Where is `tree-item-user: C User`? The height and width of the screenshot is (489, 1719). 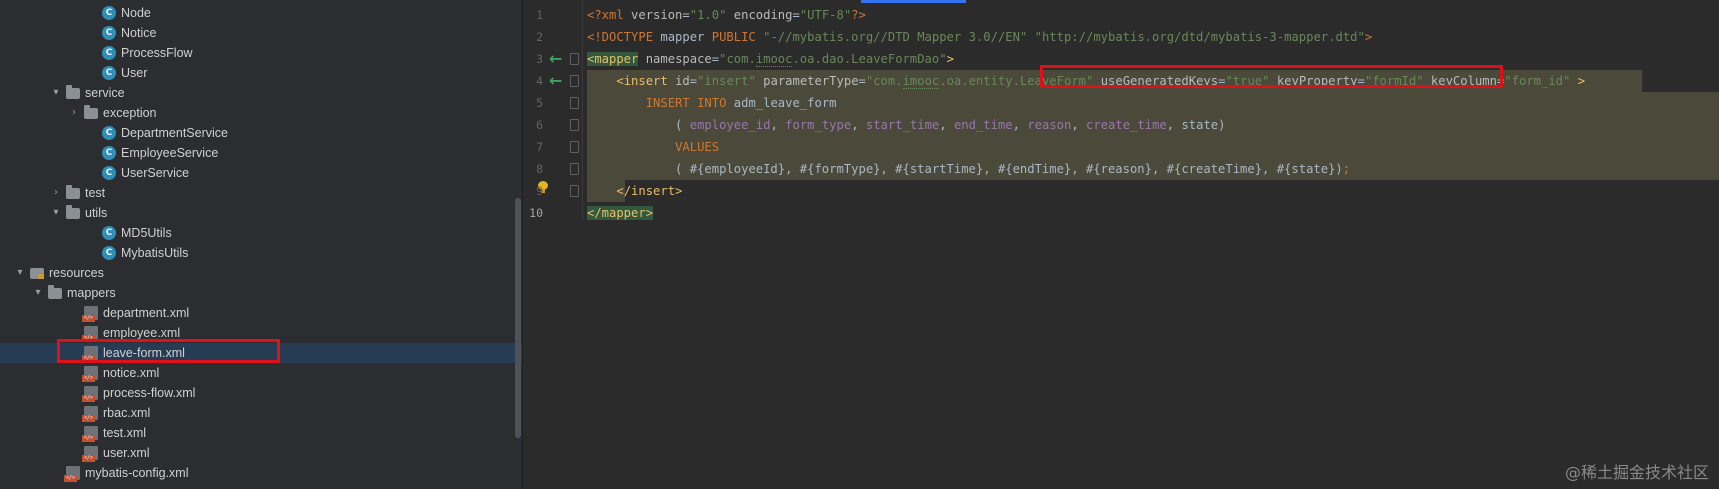 tree-item-user: C User is located at coordinates (261, 73).